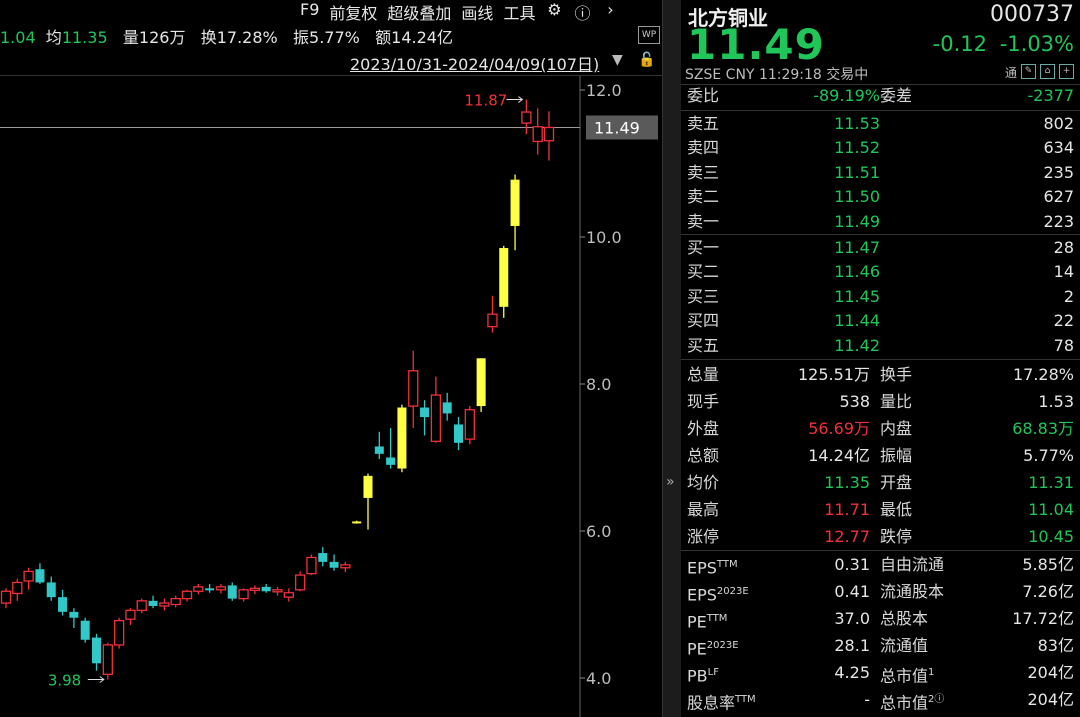 The height and width of the screenshot is (717, 1080). What do you see at coordinates (852, 618) in the screenshot?
I see `fundamental-value: 37.0` at bounding box center [852, 618].